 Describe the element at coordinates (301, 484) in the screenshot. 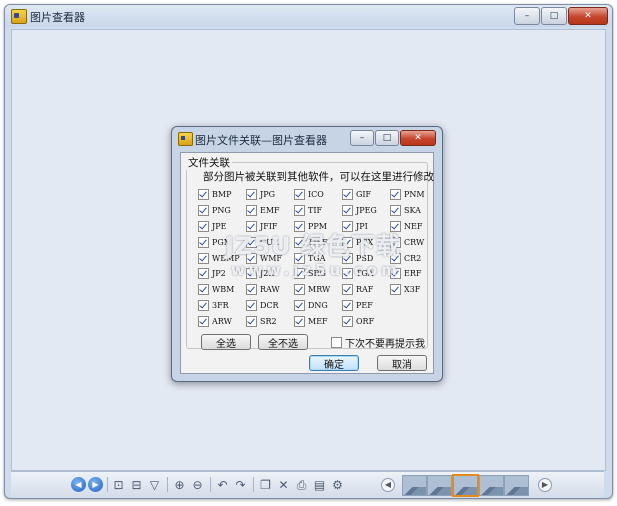

I see `print-icon: ⎙` at that location.